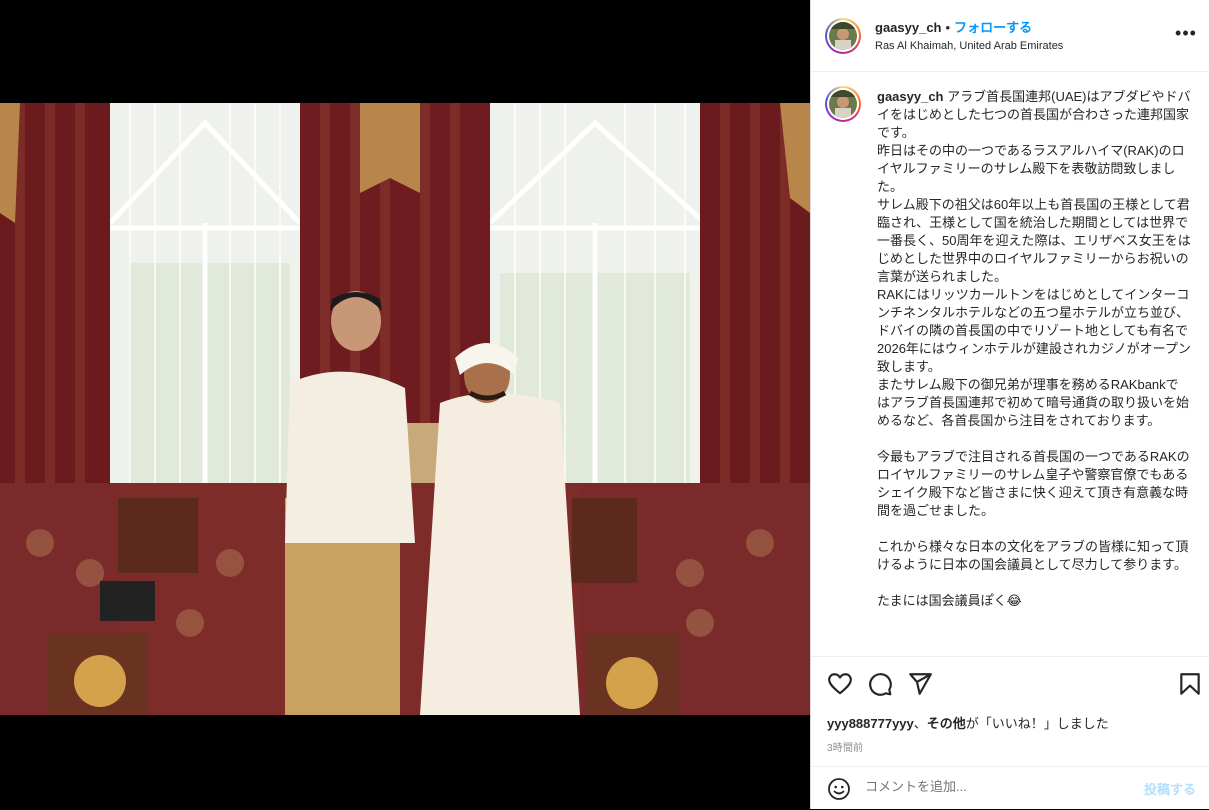 The width and height of the screenshot is (1209, 810). Describe the element at coordinates (845, 746) in the screenshot. I see `post-timestamp: 3時間前` at that location.